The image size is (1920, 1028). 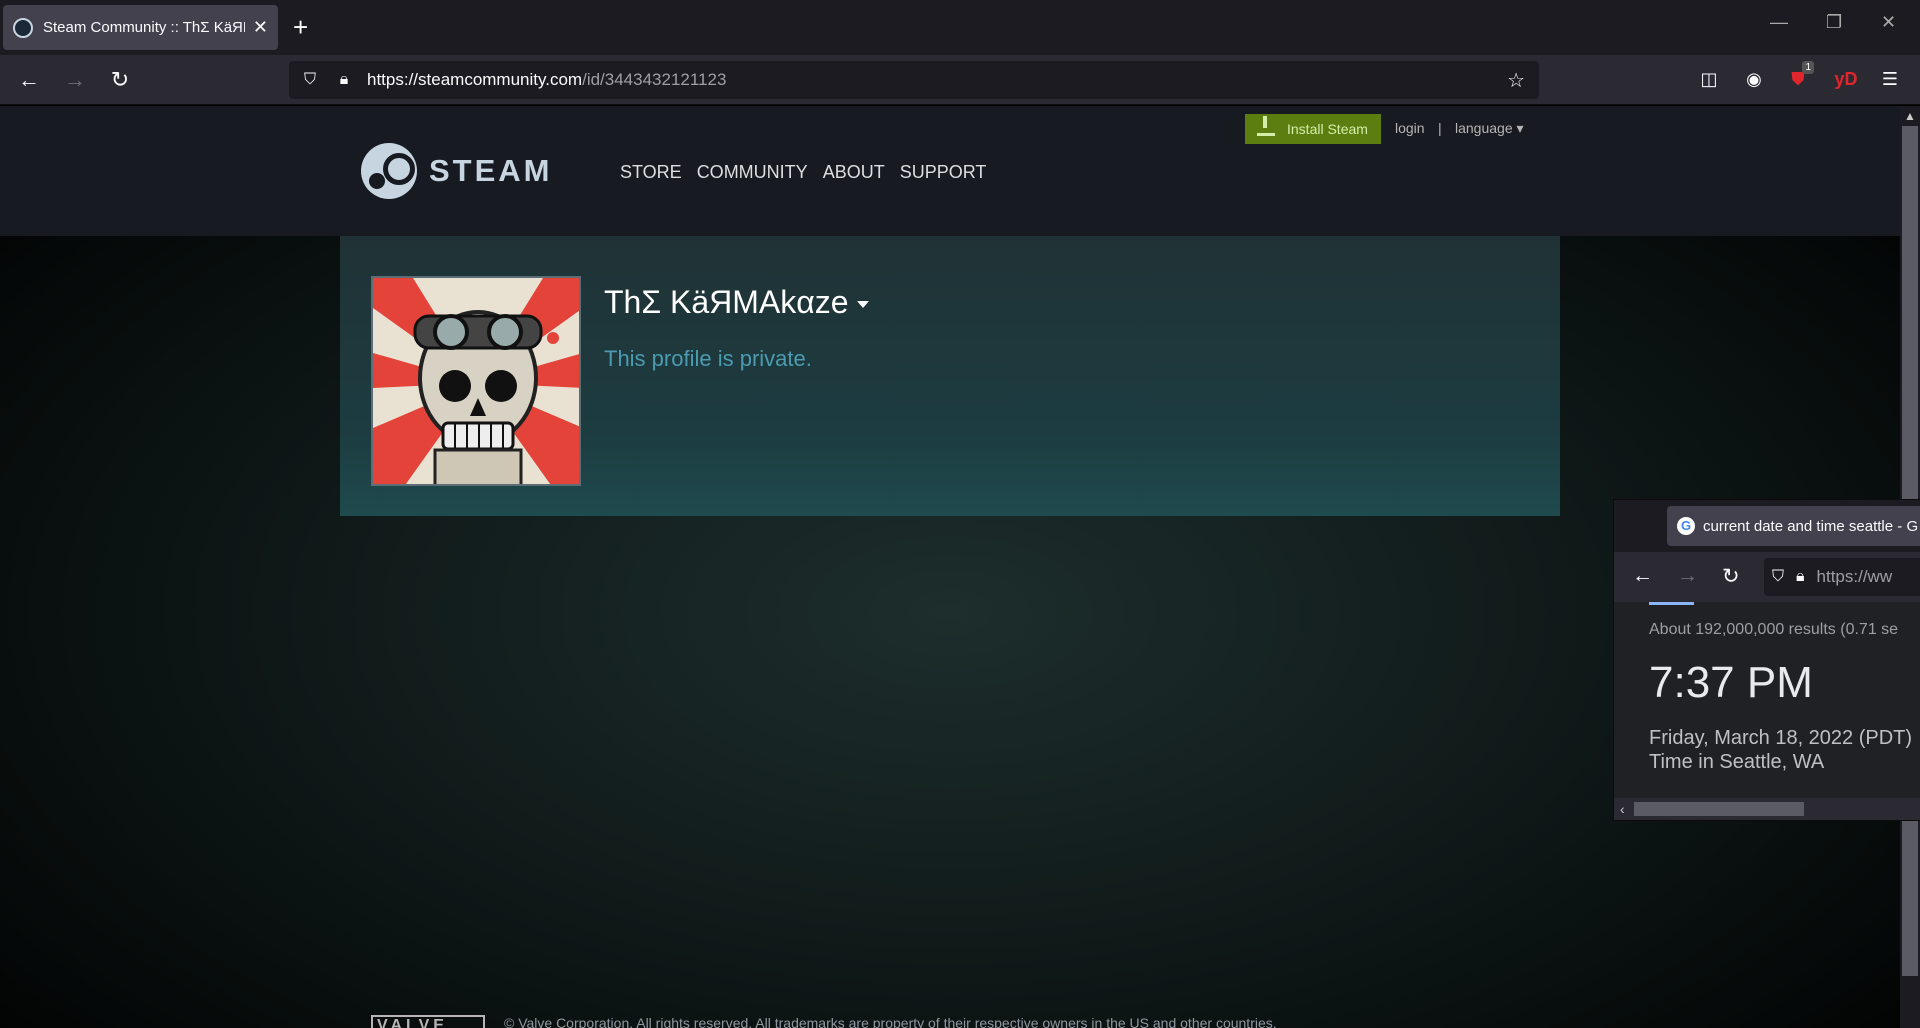 I want to click on second-window-address-bar: ⛉ 🔒︎ https://ww, so click(x=1842, y=577).